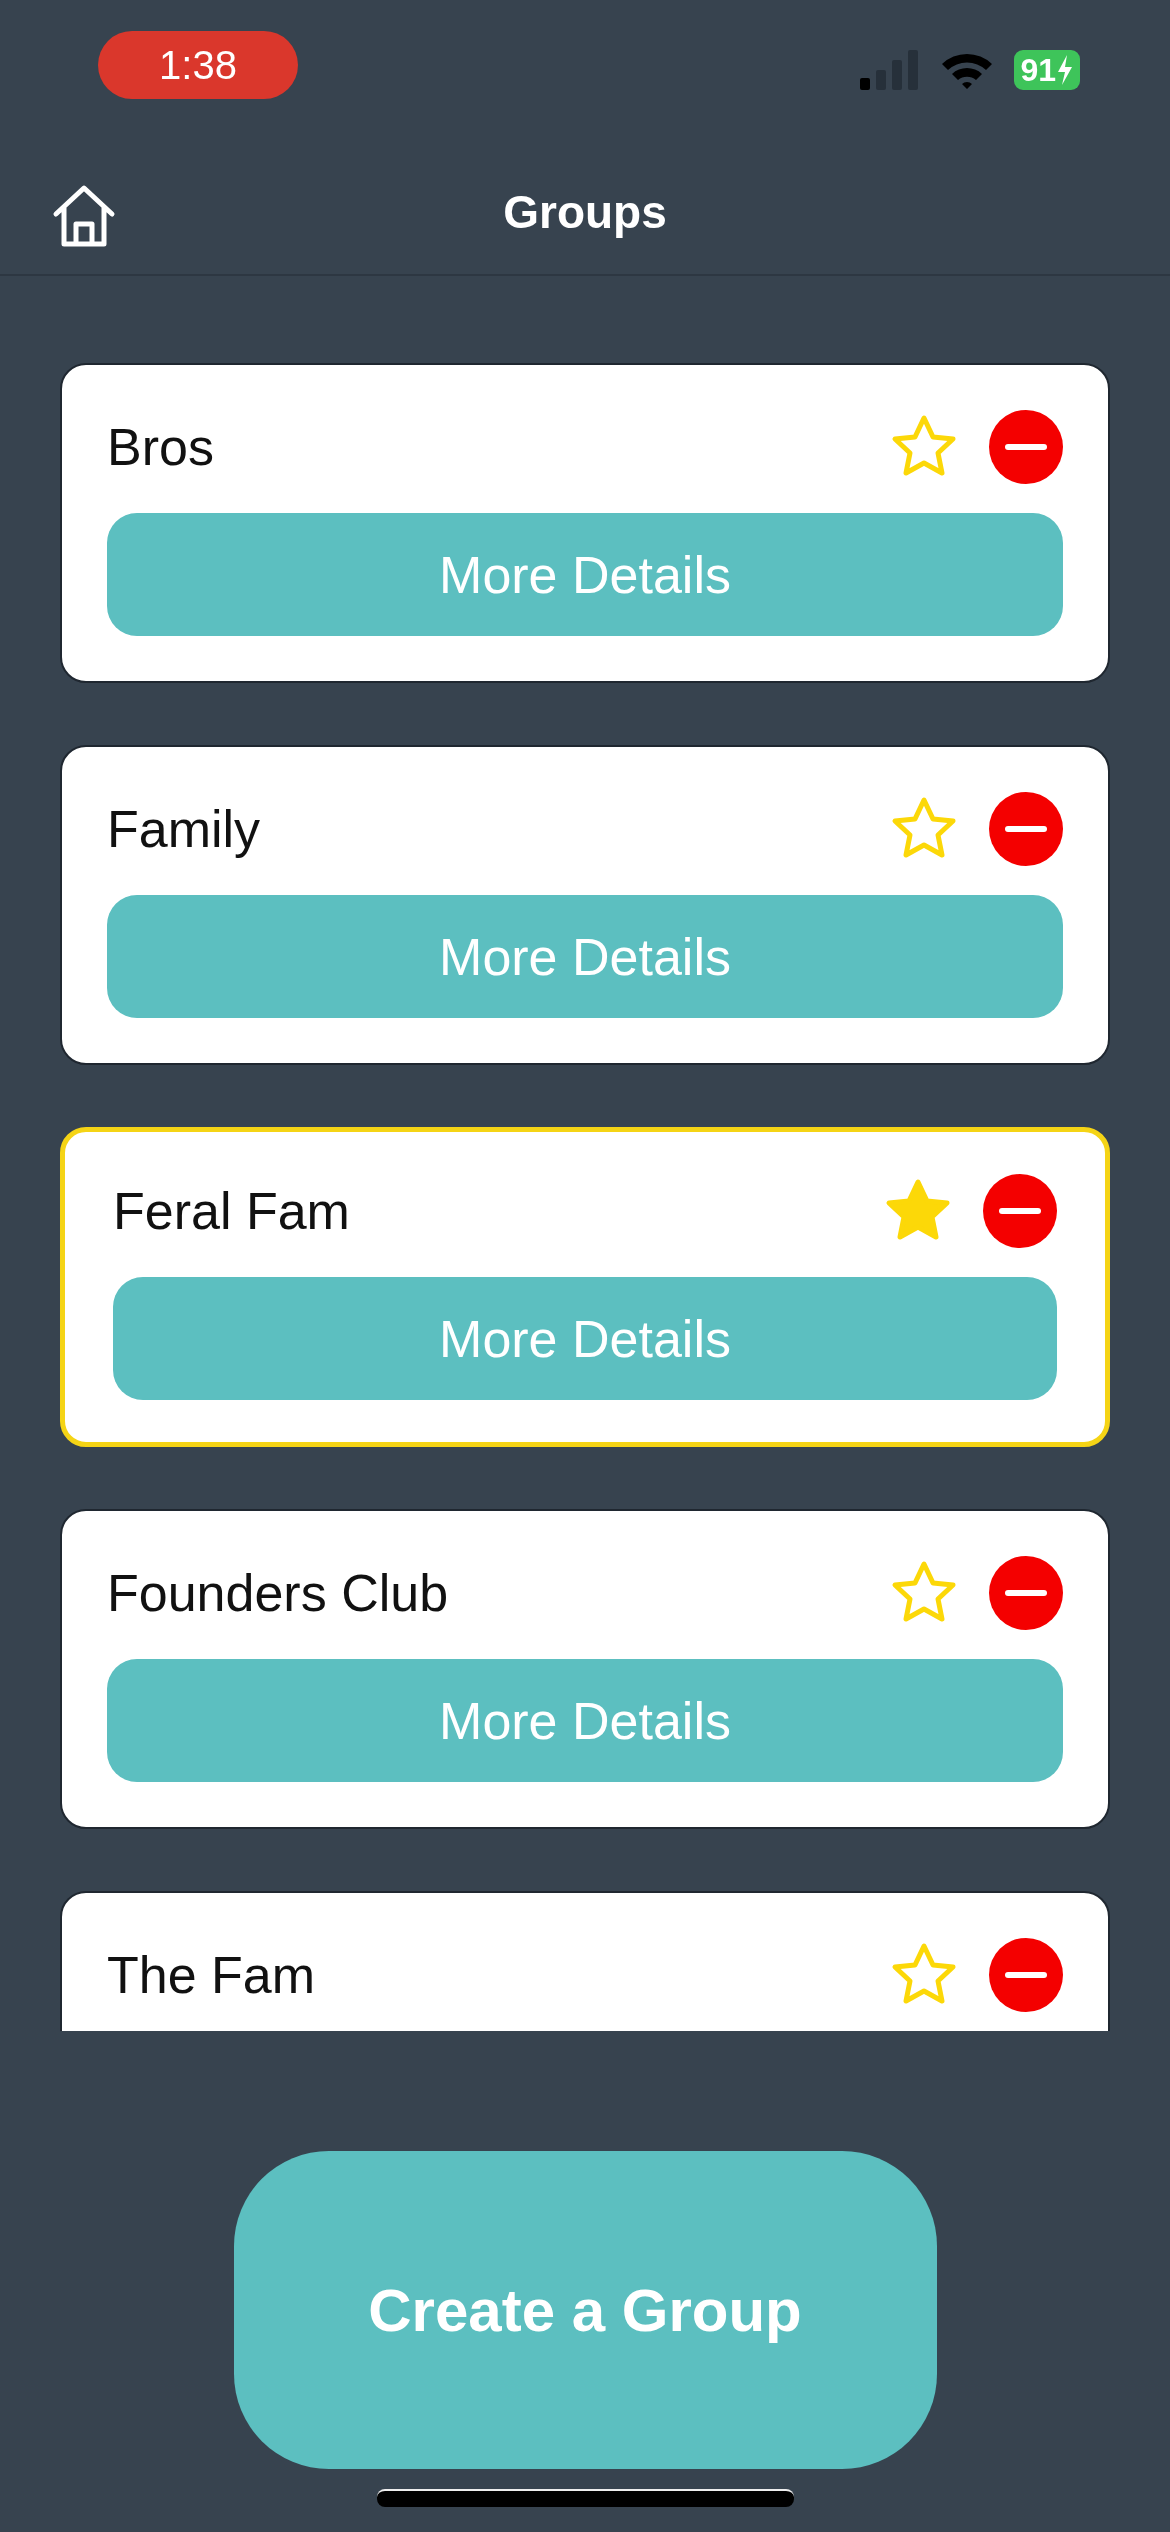 Image resolution: width=1170 pixels, height=2532 pixels. What do you see at coordinates (161, 446) in the screenshot?
I see `group-name: Bros` at bounding box center [161, 446].